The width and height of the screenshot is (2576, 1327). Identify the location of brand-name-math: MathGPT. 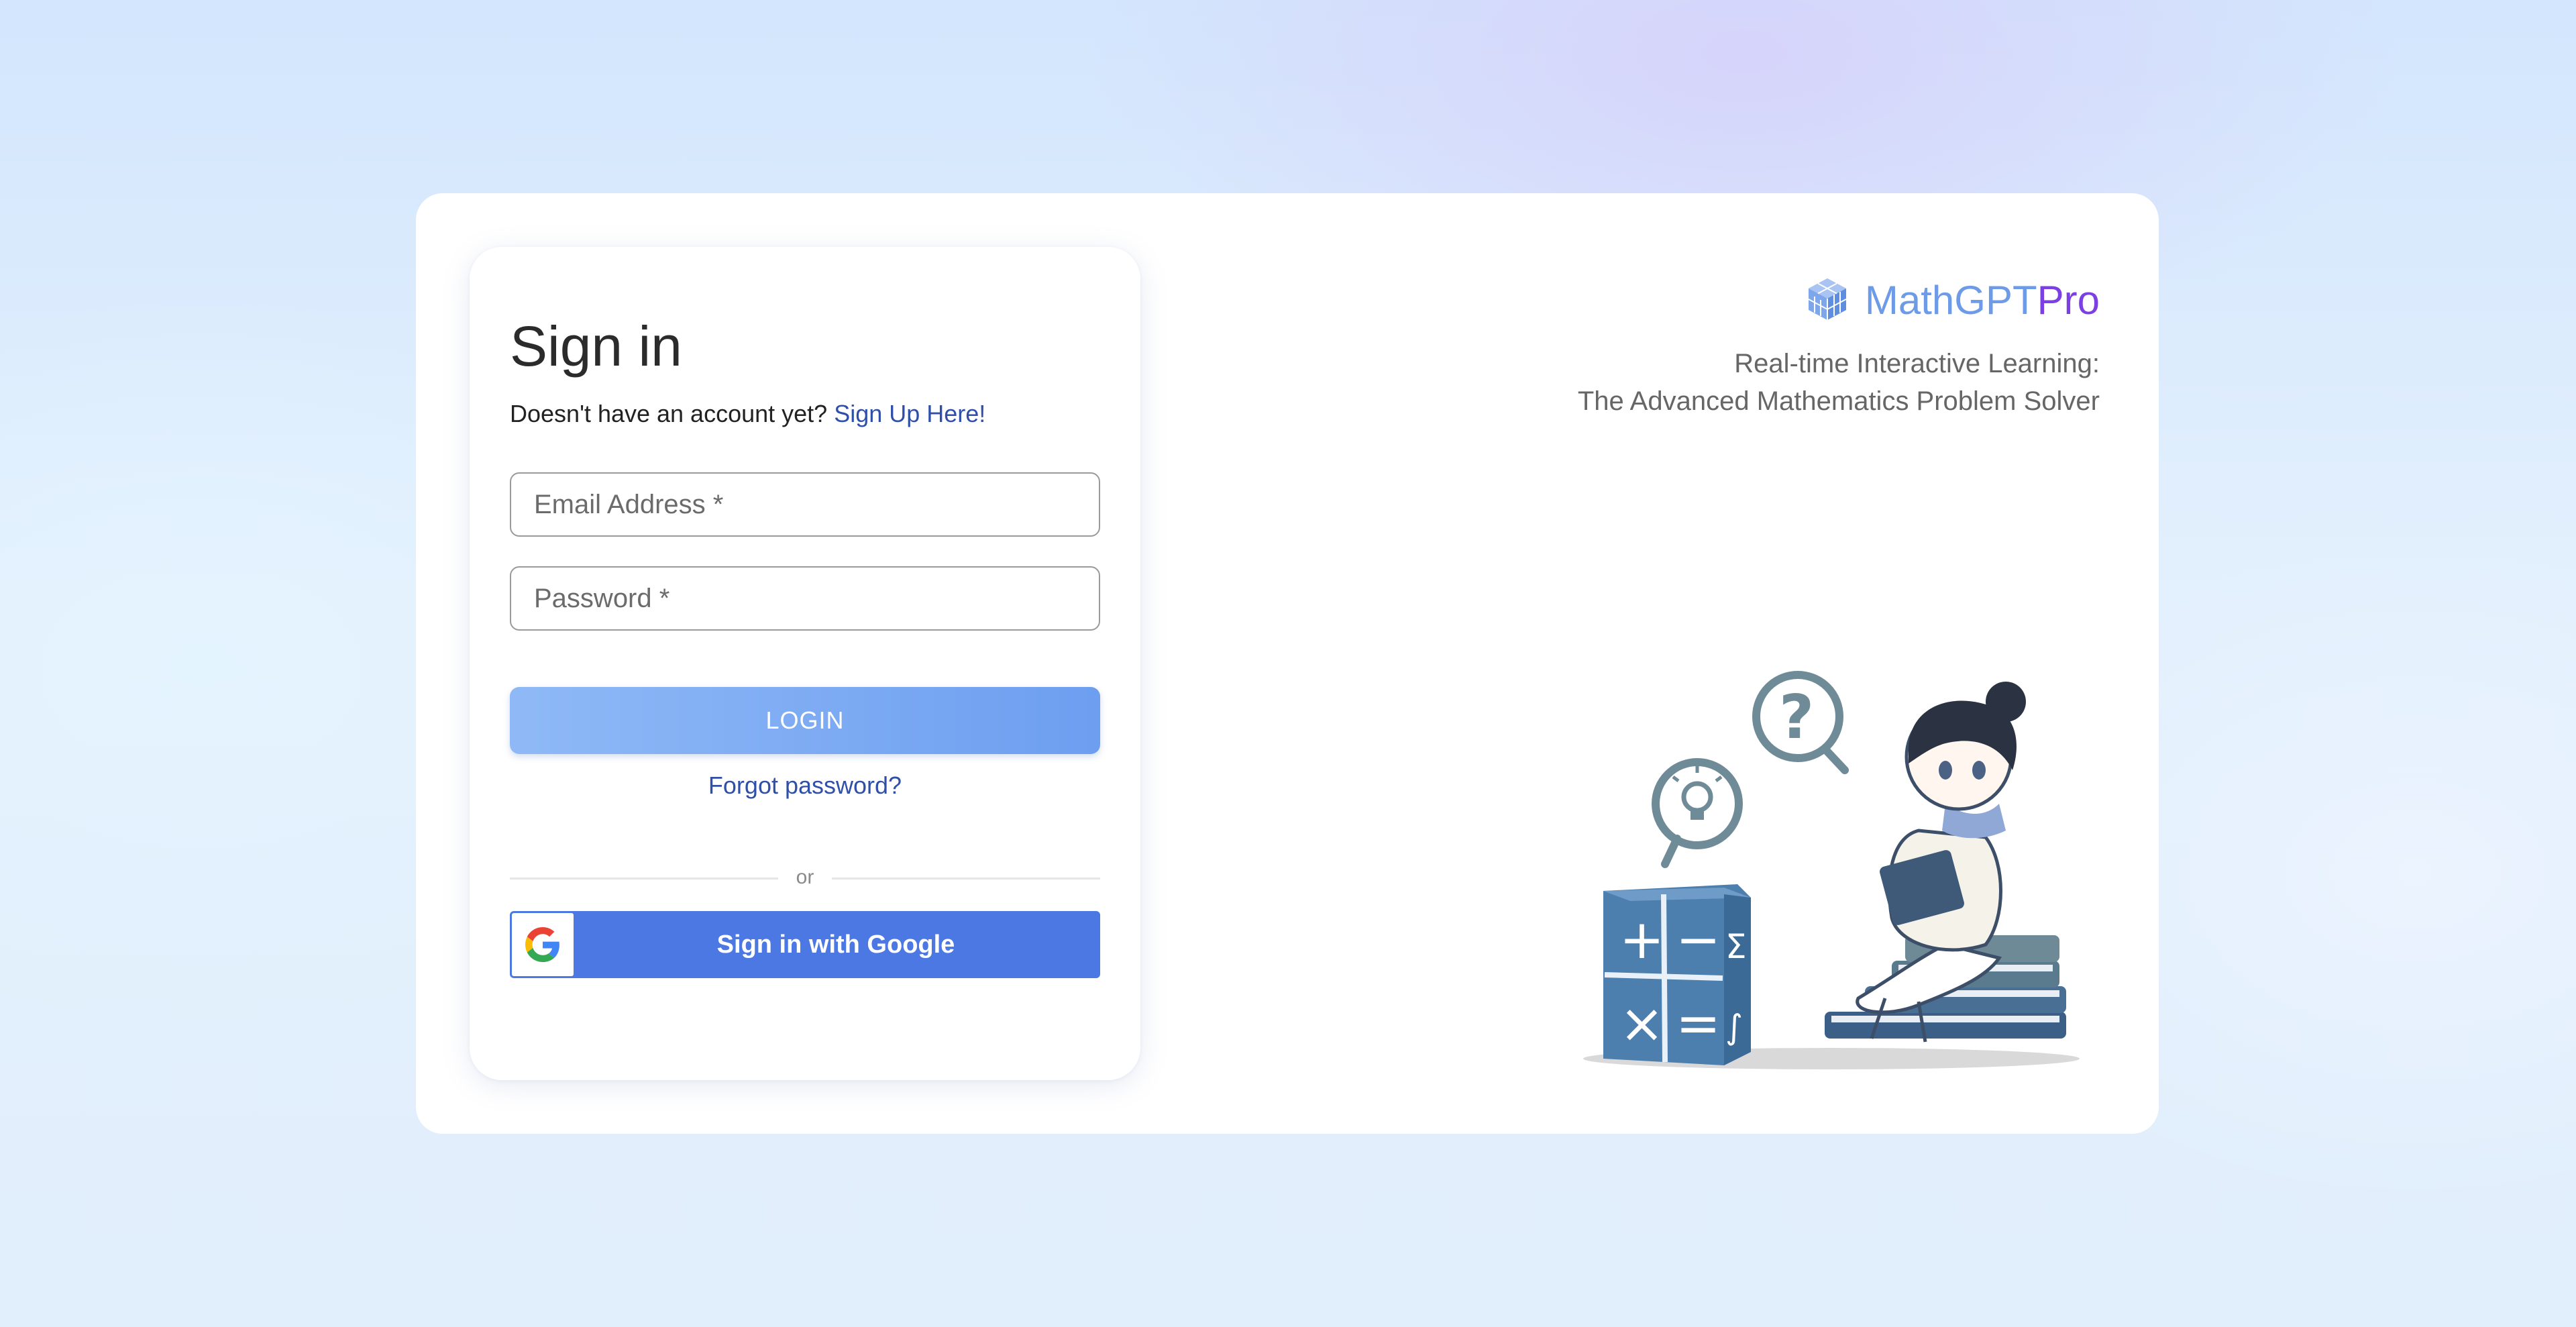
(1950, 300).